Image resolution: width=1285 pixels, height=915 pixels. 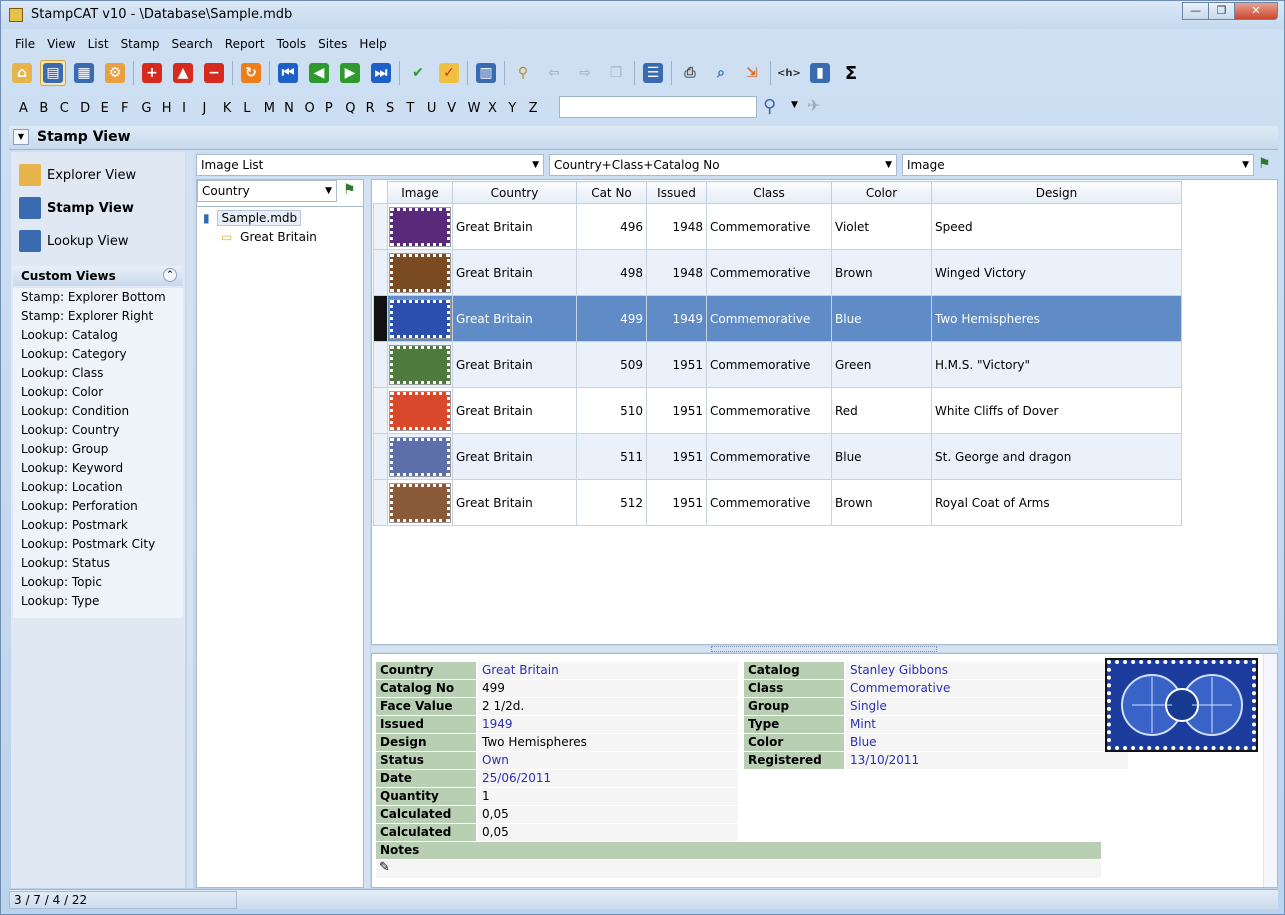 What do you see at coordinates (98, 544) in the screenshot?
I see `custom-view-item: Lookup: Postmark City` at bounding box center [98, 544].